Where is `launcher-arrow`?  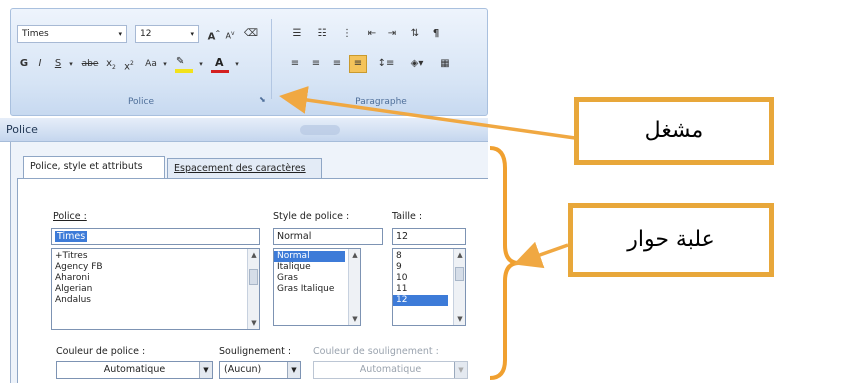 launcher-arrow is located at coordinates (427, 113).